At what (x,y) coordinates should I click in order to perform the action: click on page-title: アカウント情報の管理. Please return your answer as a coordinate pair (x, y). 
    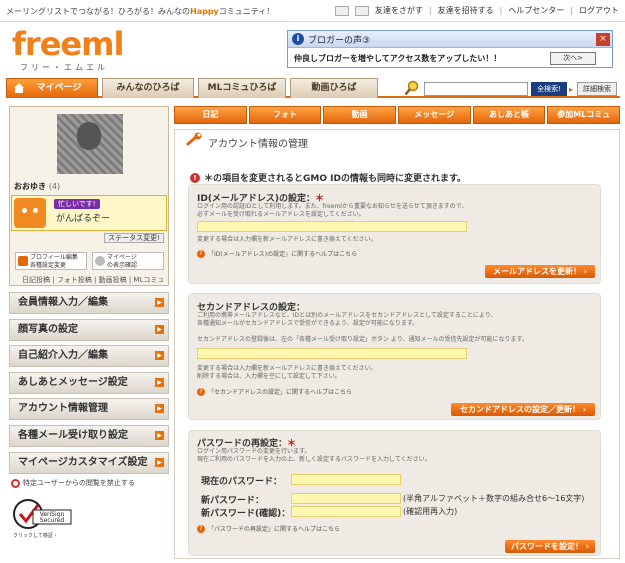
    Looking at the image, I should click on (247, 141).